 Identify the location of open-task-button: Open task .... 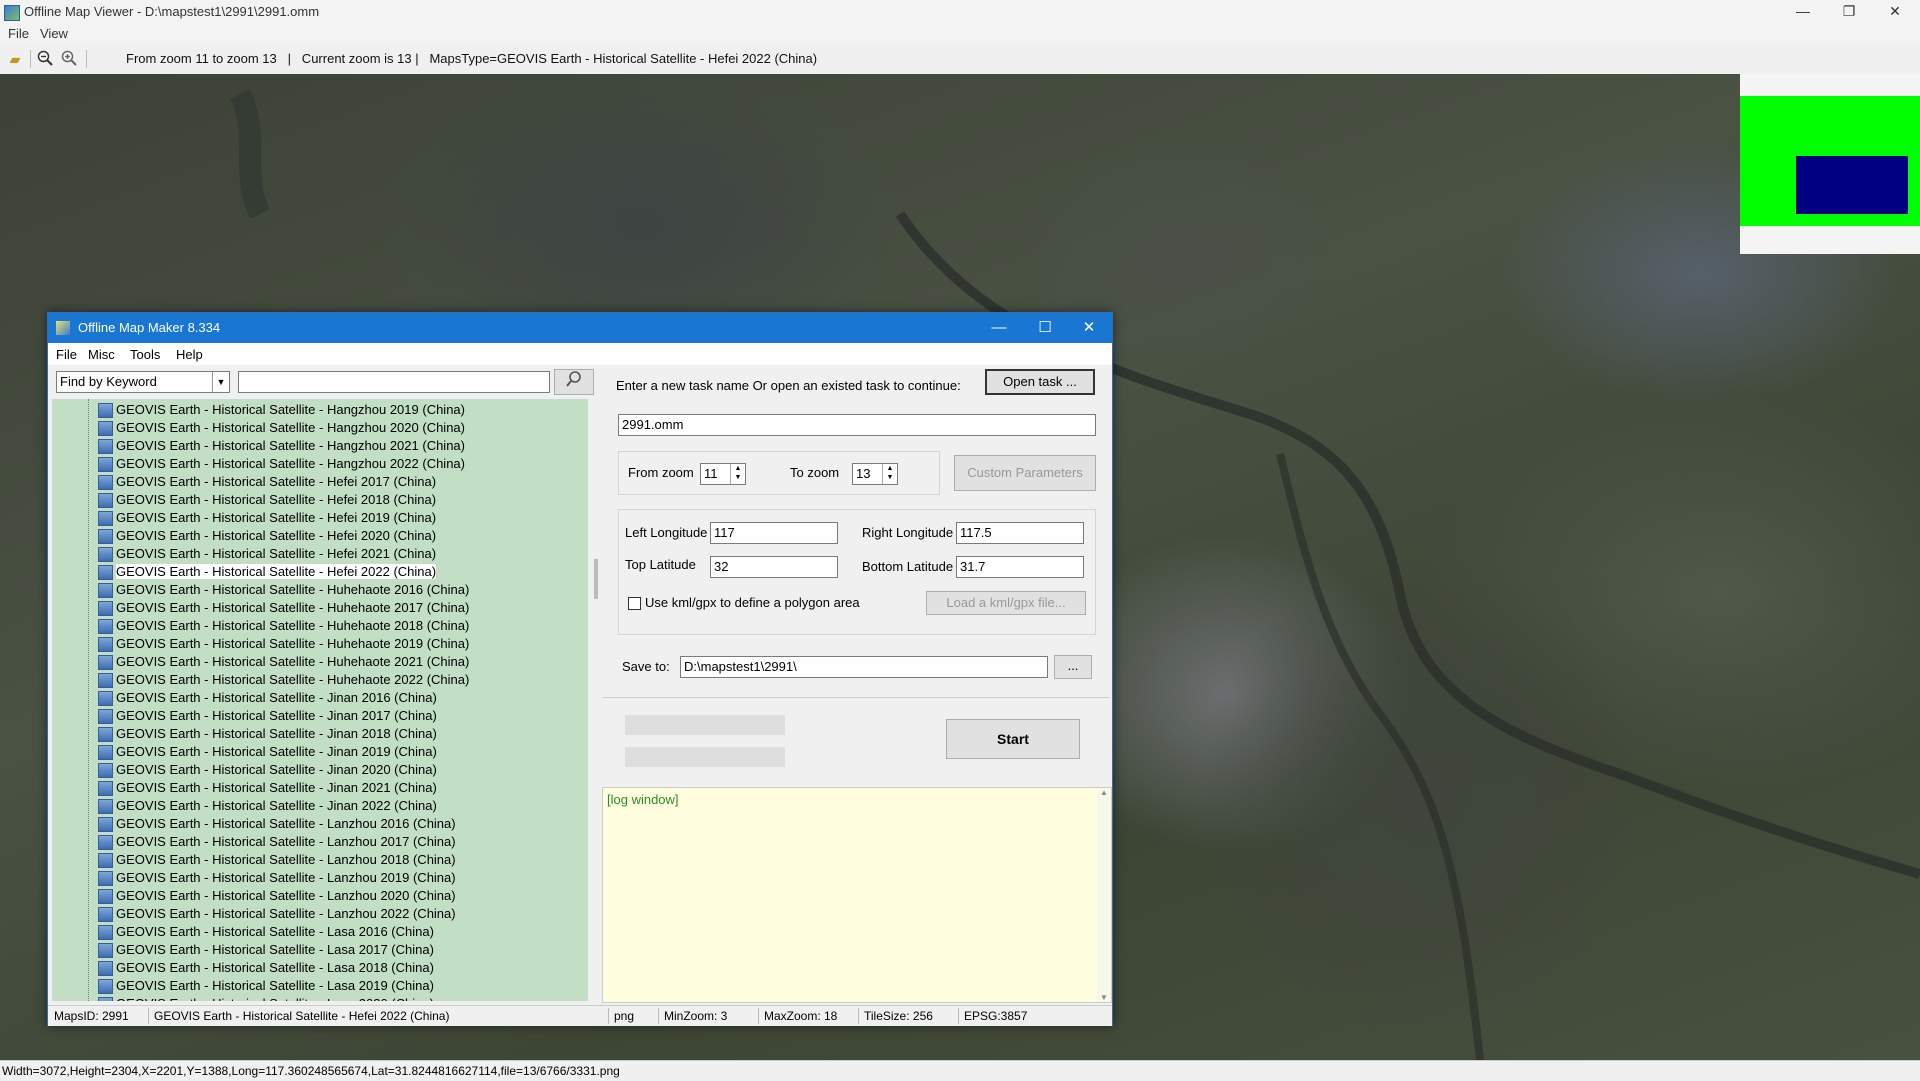
(1040, 382).